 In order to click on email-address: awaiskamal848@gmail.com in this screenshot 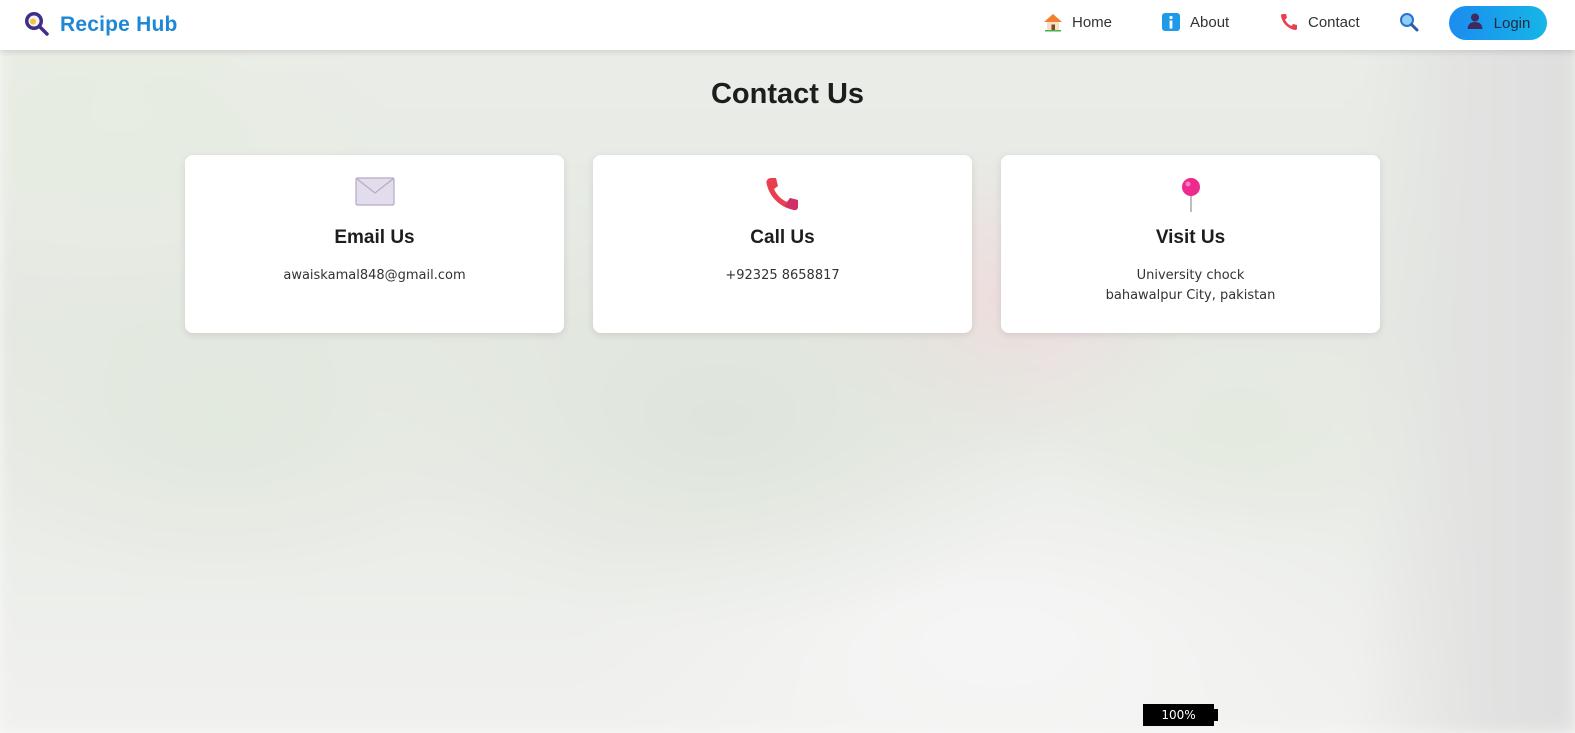, I will do `click(374, 275)`.